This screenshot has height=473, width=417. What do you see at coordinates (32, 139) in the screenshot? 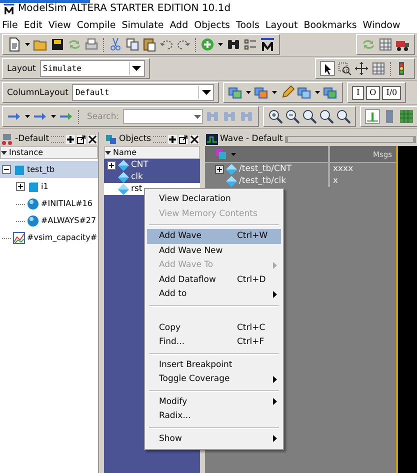
I see `pane-title: -Default` at bounding box center [32, 139].